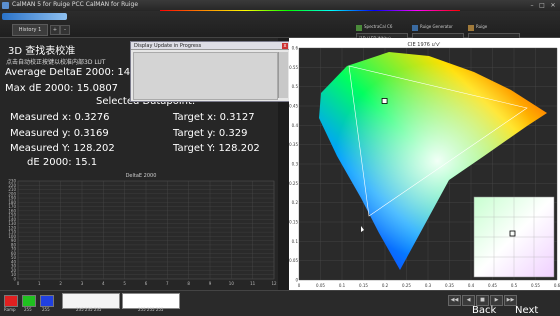 Image resolution: width=560 pixels, height=316 pixels. Describe the element at coordinates (12, 227) in the screenshot. I see `y-tick-label: 120` at that location.